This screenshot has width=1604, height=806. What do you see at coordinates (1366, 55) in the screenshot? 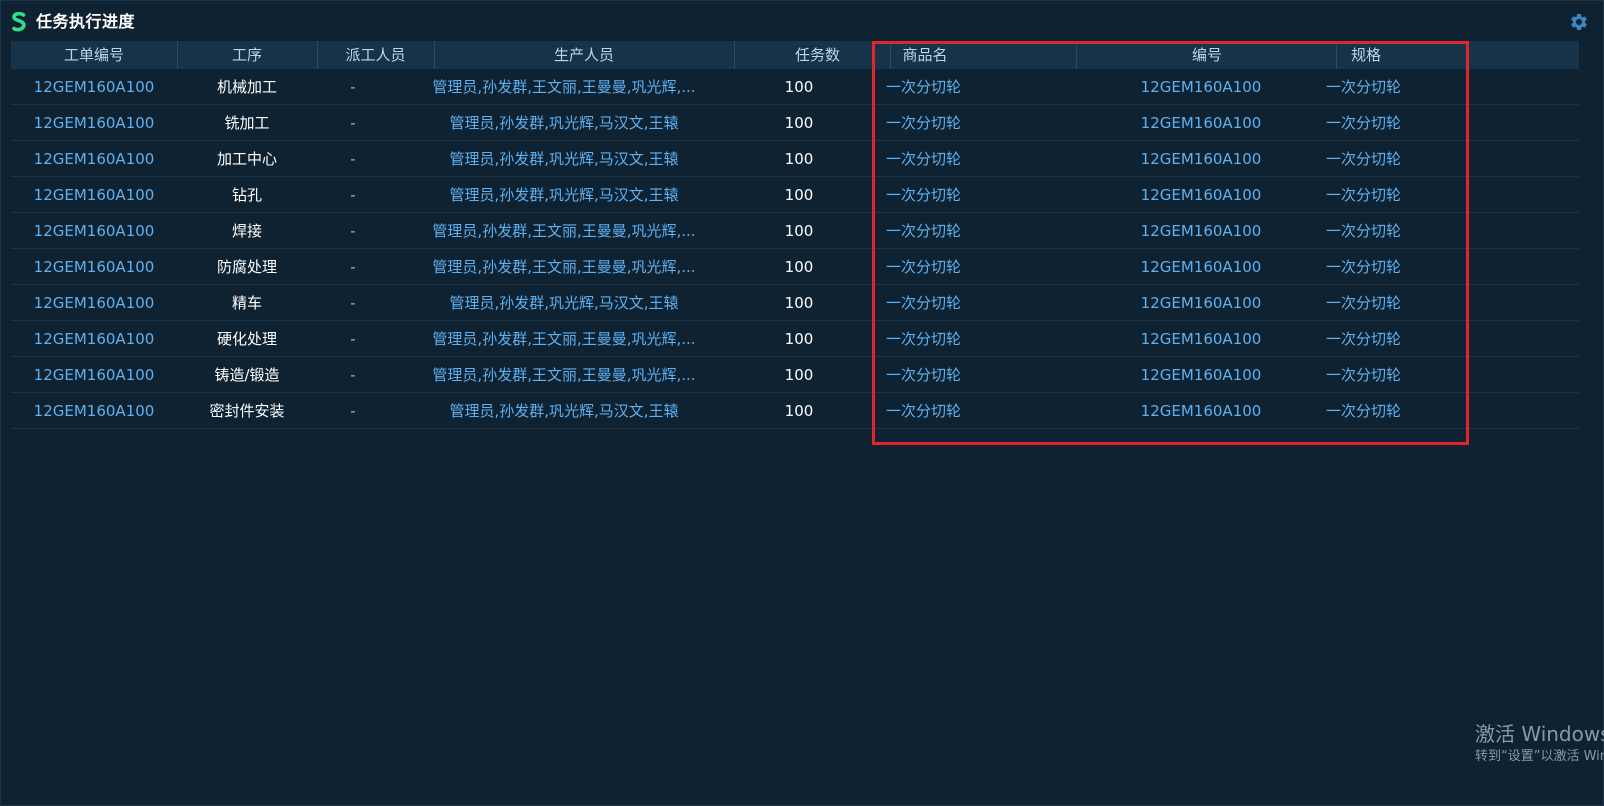
I see `column-header-spec: 规格` at bounding box center [1366, 55].